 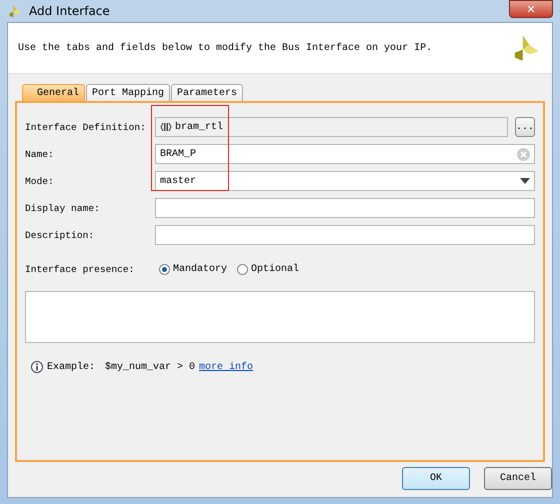 What do you see at coordinates (226, 367) in the screenshot?
I see `more-info-link: more info` at bounding box center [226, 367].